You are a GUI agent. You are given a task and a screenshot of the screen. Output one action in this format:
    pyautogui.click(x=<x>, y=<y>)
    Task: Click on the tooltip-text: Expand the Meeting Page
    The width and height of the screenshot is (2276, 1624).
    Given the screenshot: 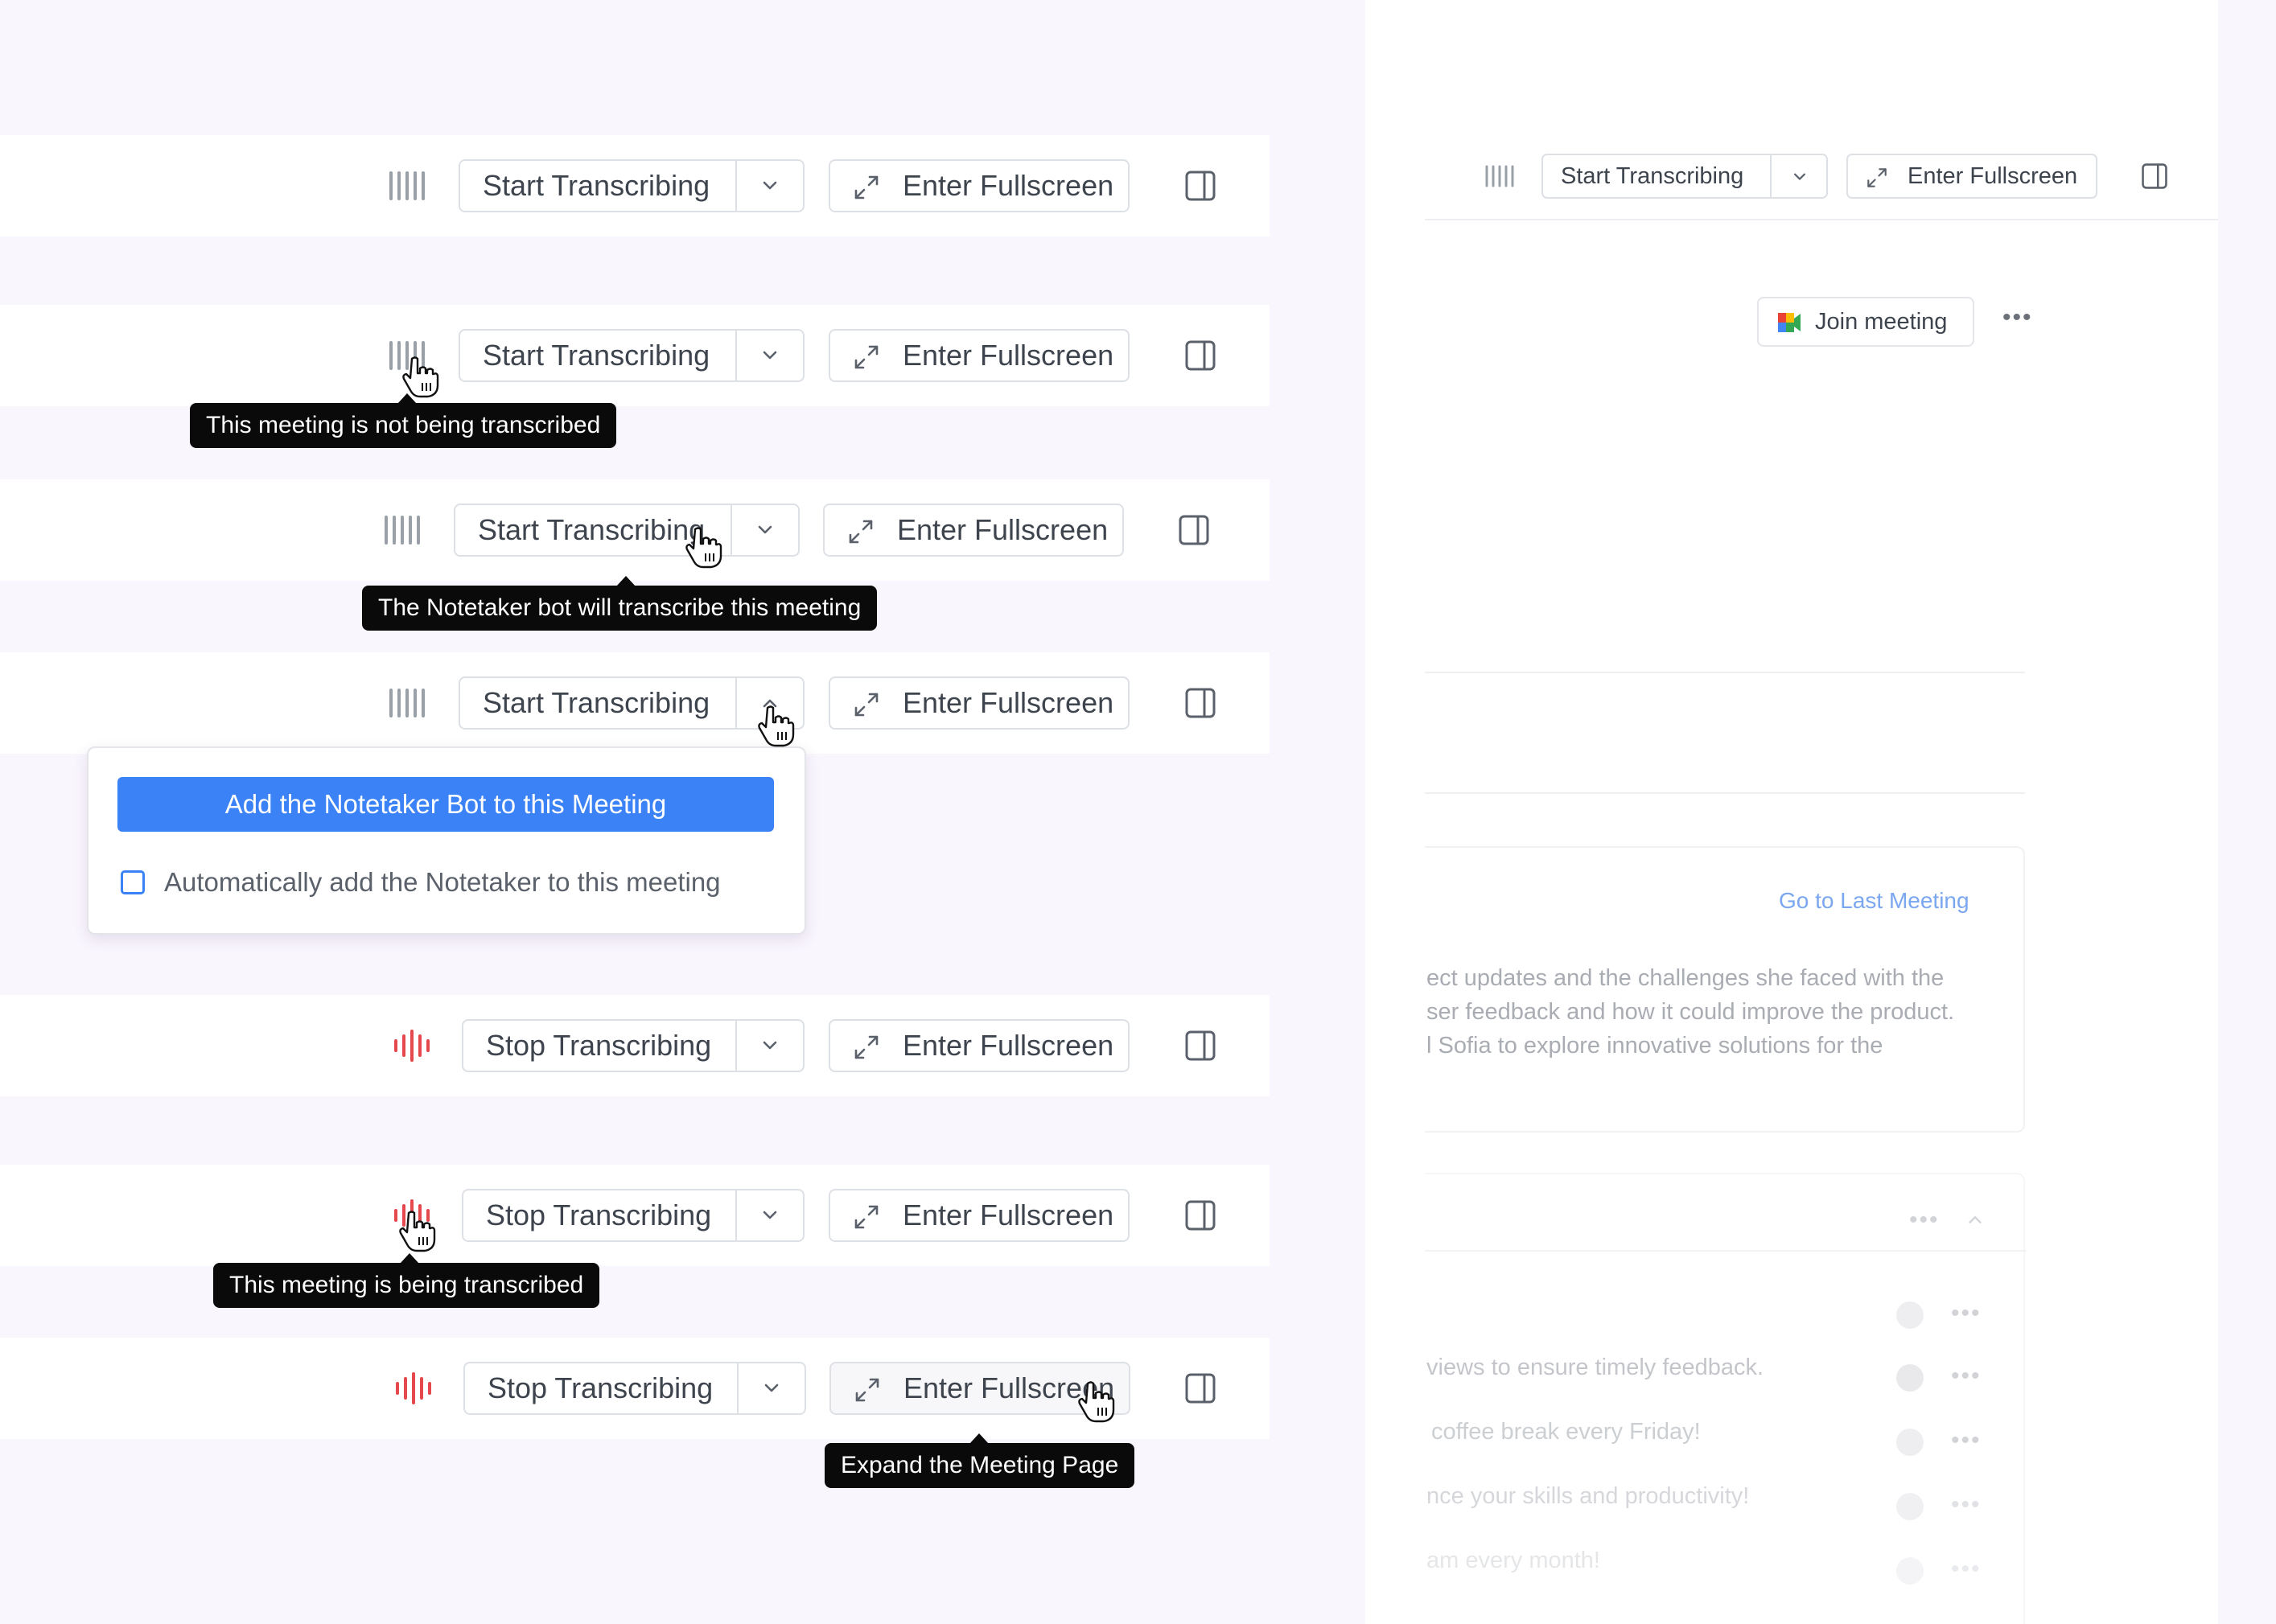 What is the action you would take?
    pyautogui.click(x=980, y=1465)
    